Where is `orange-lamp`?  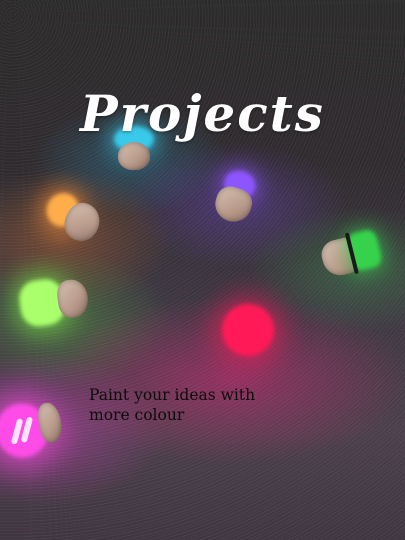 orange-lamp is located at coordinates (72, 218).